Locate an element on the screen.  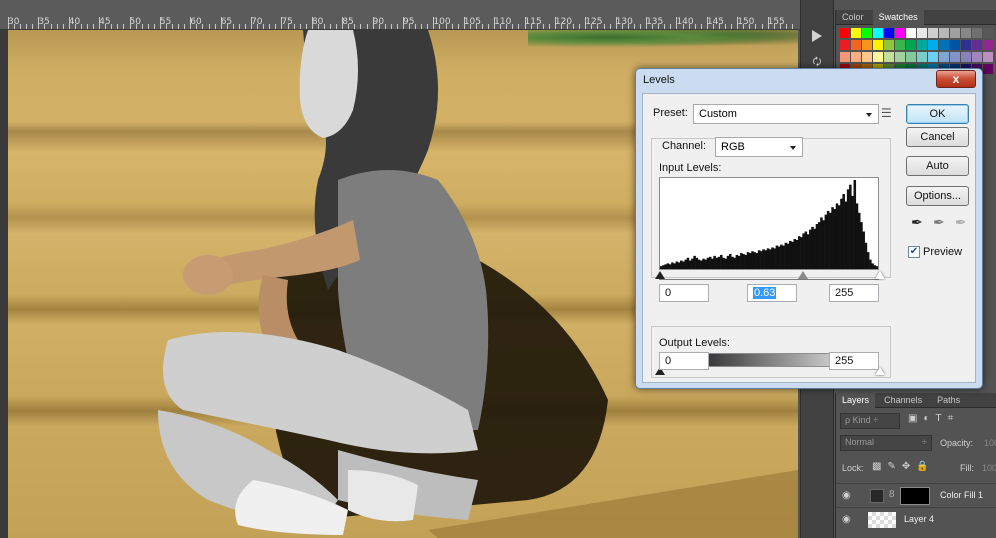
input-gamma-slider is located at coordinates (803, 275).